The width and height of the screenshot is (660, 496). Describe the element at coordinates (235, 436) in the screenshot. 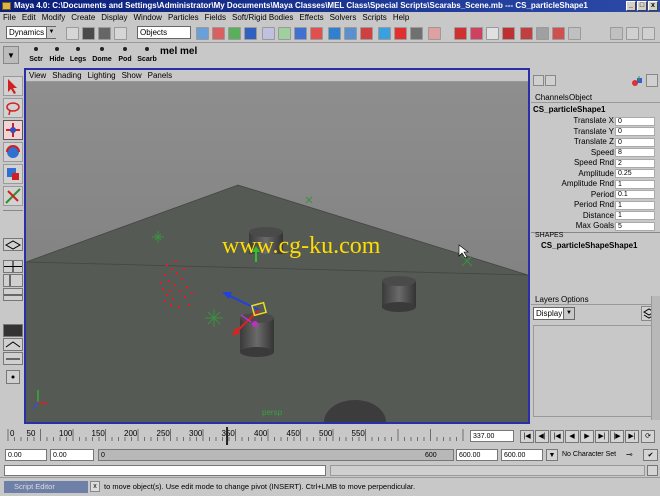

I see `time-ruler: 0 50 100 150 200 250 300 350 400 450 500 550` at that location.